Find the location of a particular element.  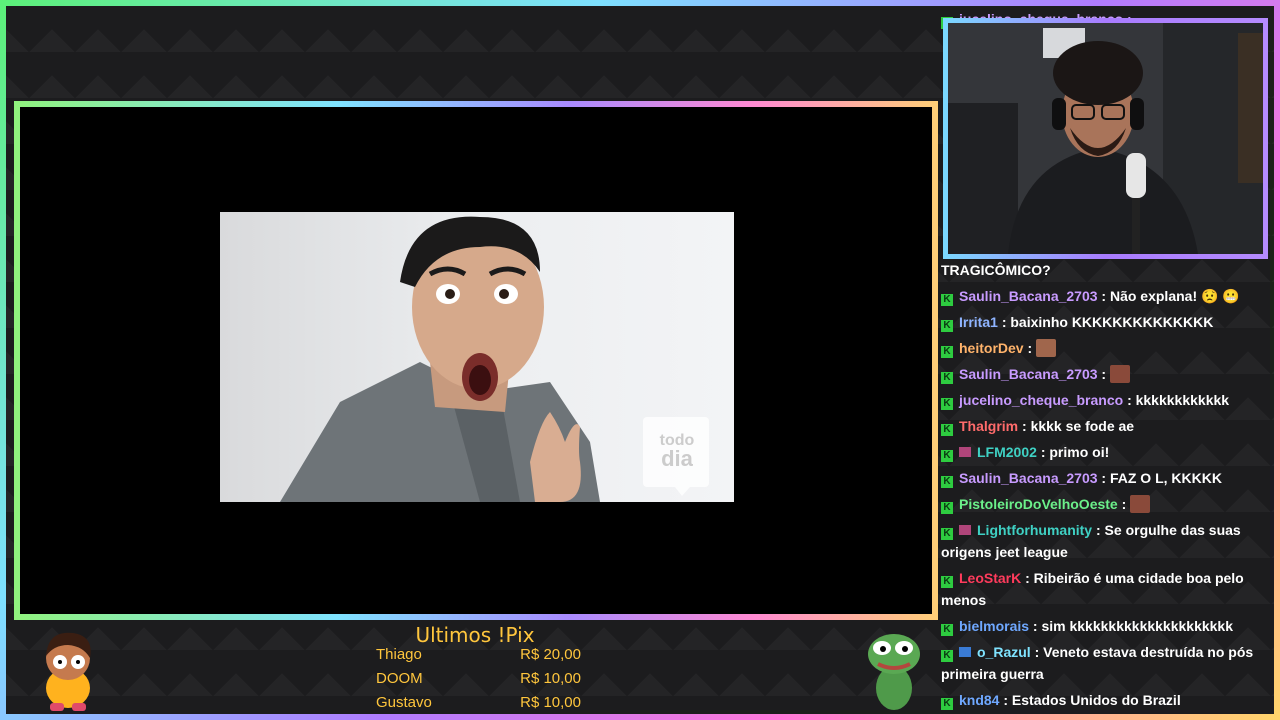

webcam-feed is located at coordinates (1105, 138).